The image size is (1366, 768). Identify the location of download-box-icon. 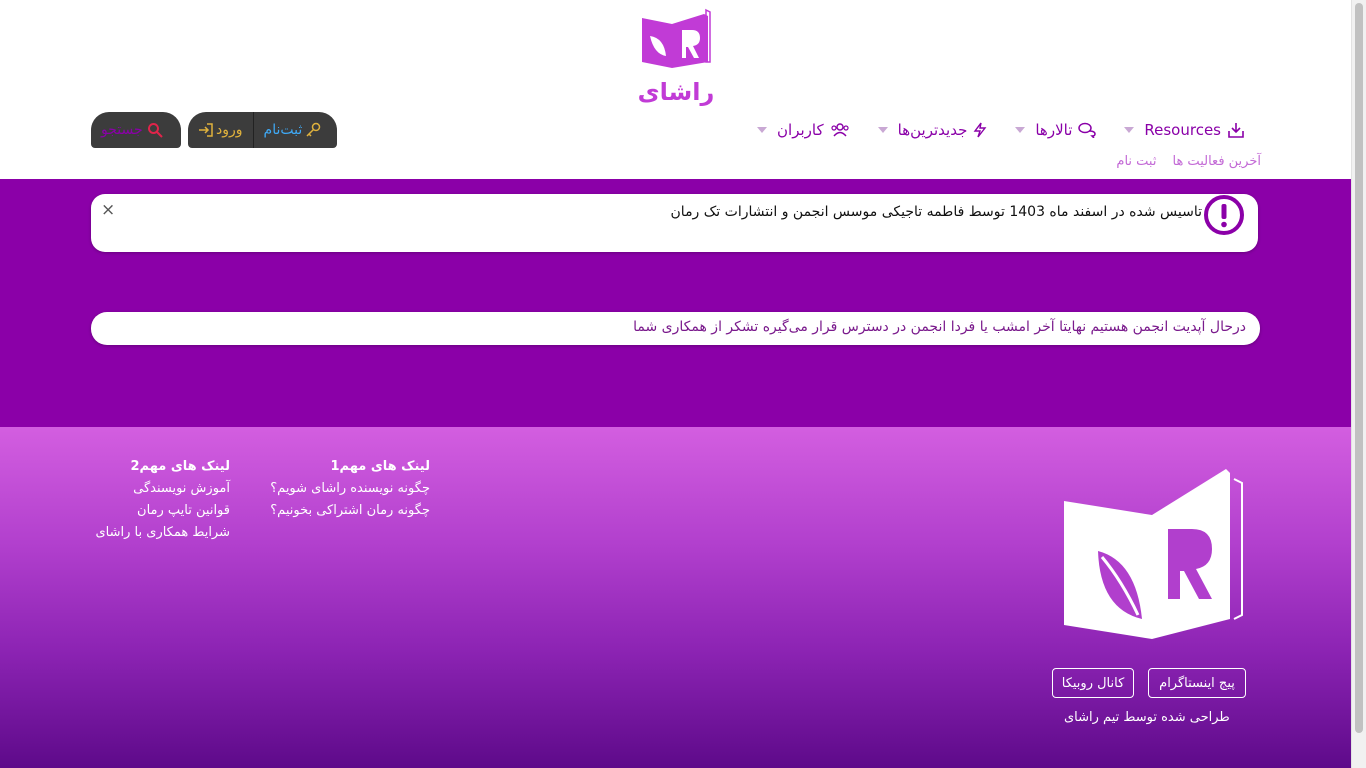
(1236, 130).